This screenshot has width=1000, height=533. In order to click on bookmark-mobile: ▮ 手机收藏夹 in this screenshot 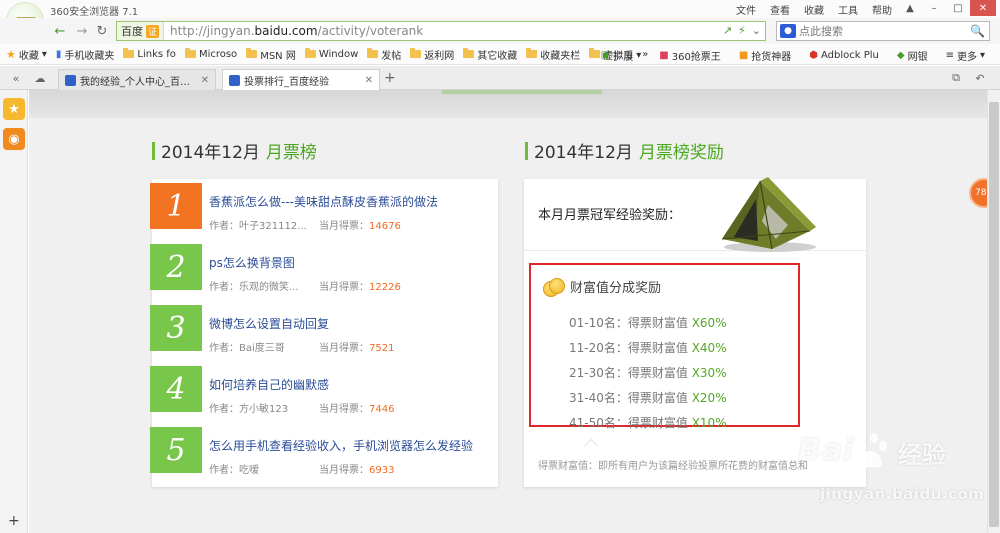, I will do `click(85, 54)`.